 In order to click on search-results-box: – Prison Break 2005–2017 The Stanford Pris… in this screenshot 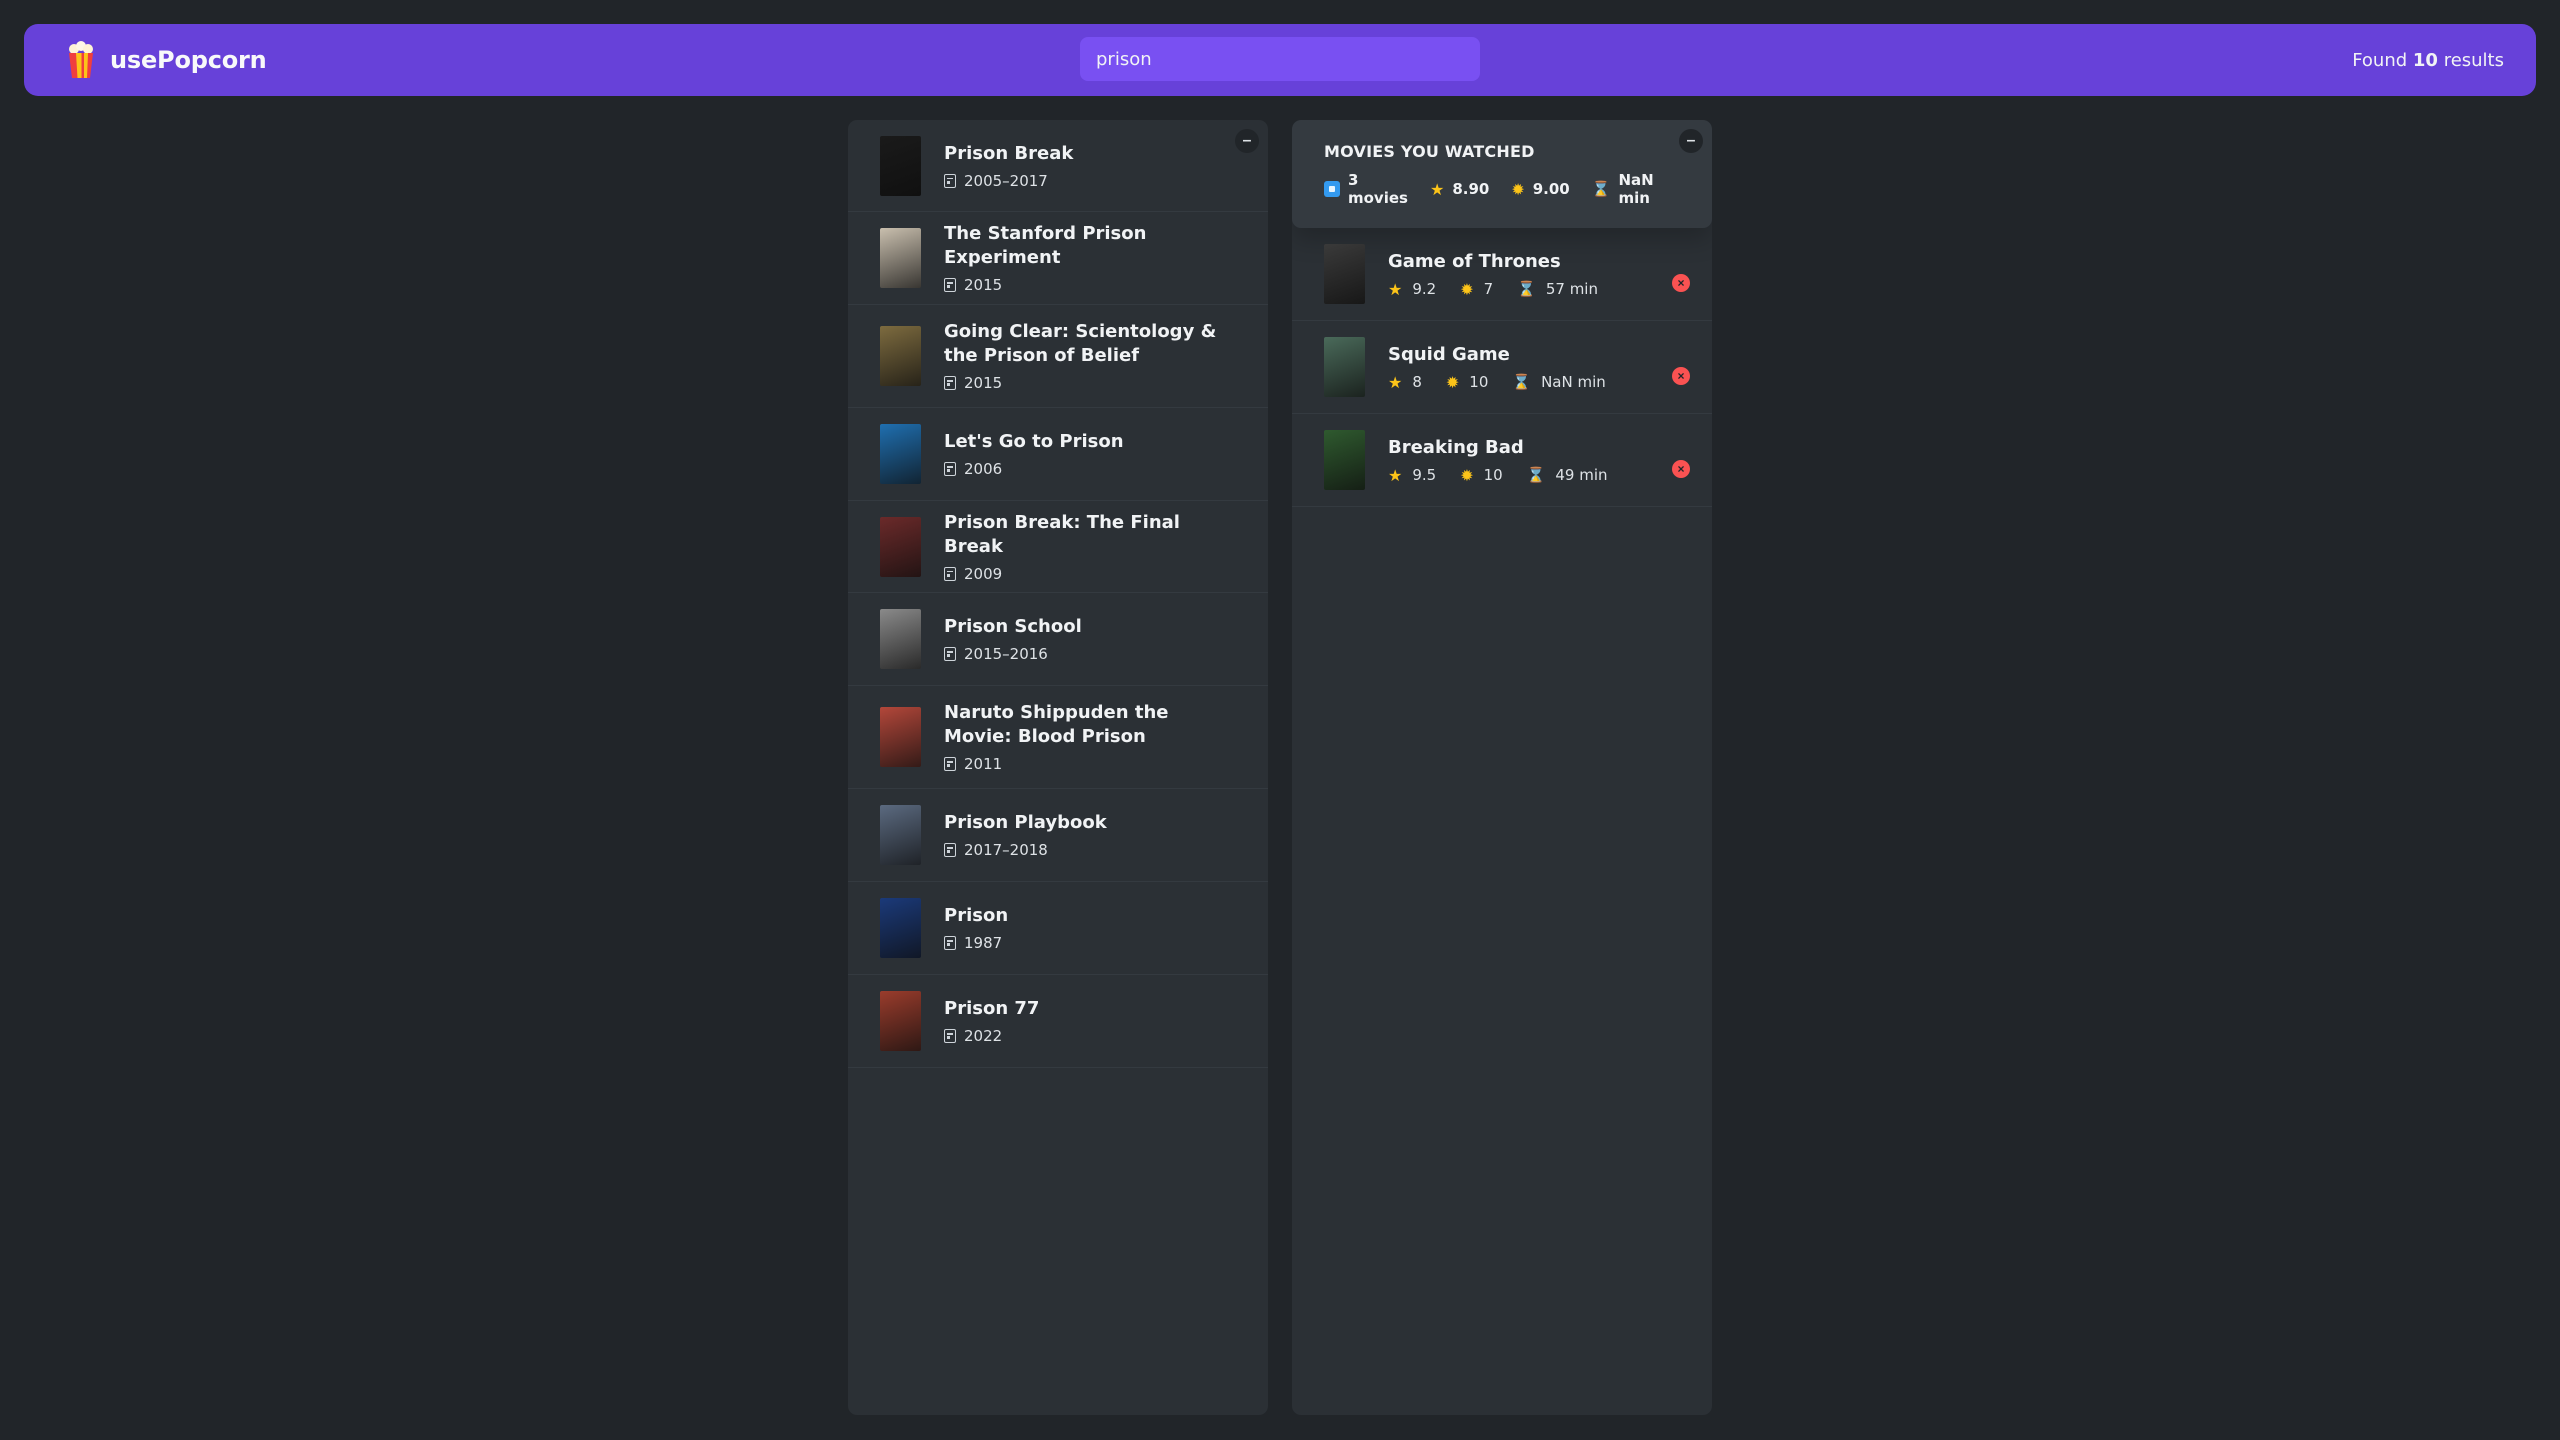, I will do `click(1058, 767)`.